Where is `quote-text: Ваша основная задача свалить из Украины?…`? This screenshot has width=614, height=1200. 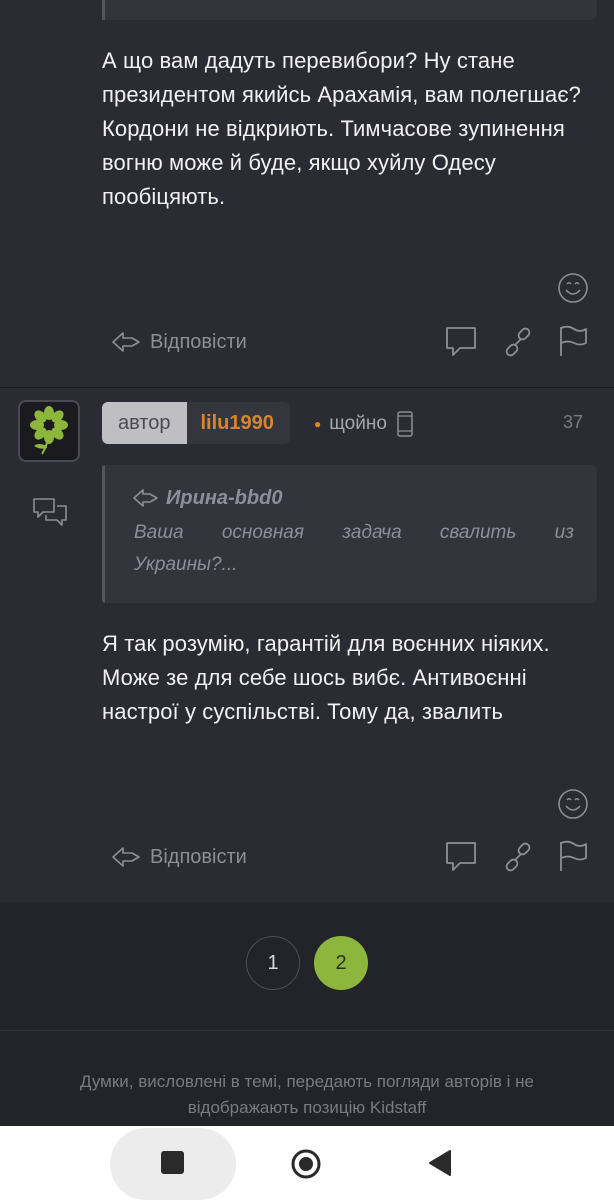
quote-text: Ваша основная задача свалить из Украины?… is located at coordinates (354, 548).